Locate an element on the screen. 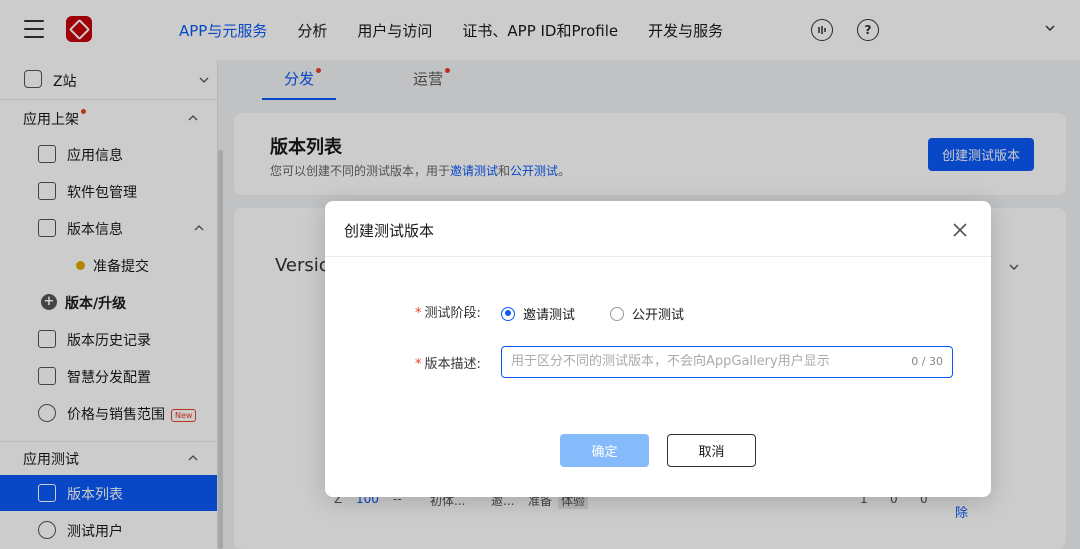  radio-label: 公开测试 is located at coordinates (658, 315).